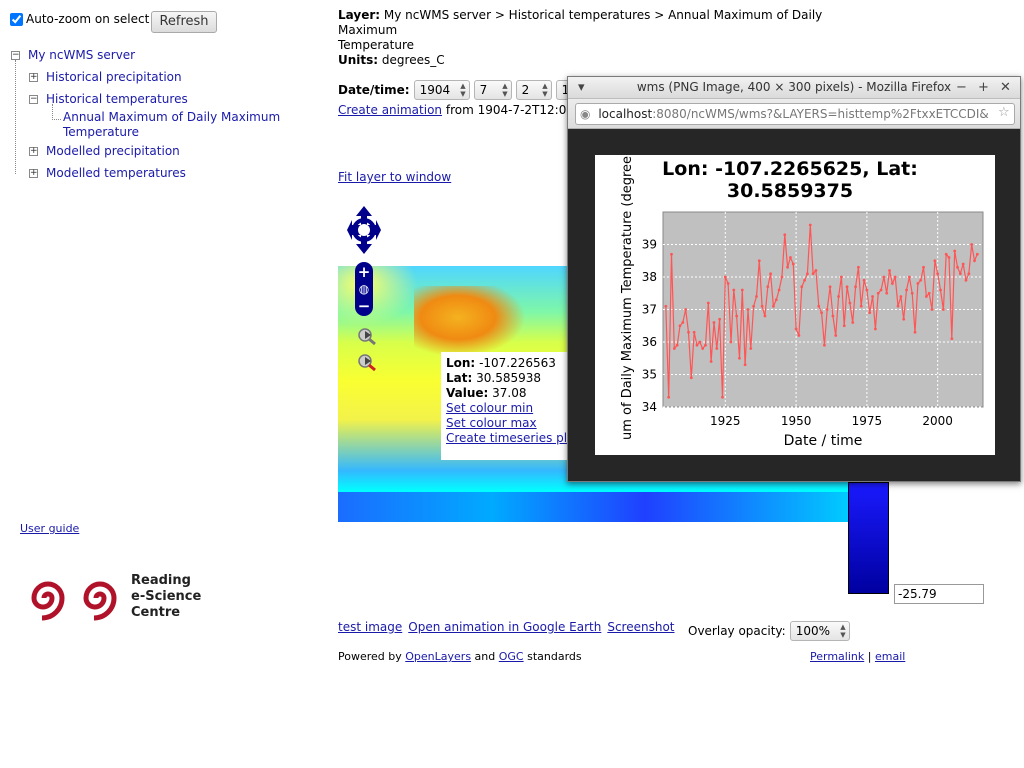  What do you see at coordinates (81, 55) in the screenshot?
I see `tree-root-server: My ncWMS server` at bounding box center [81, 55].